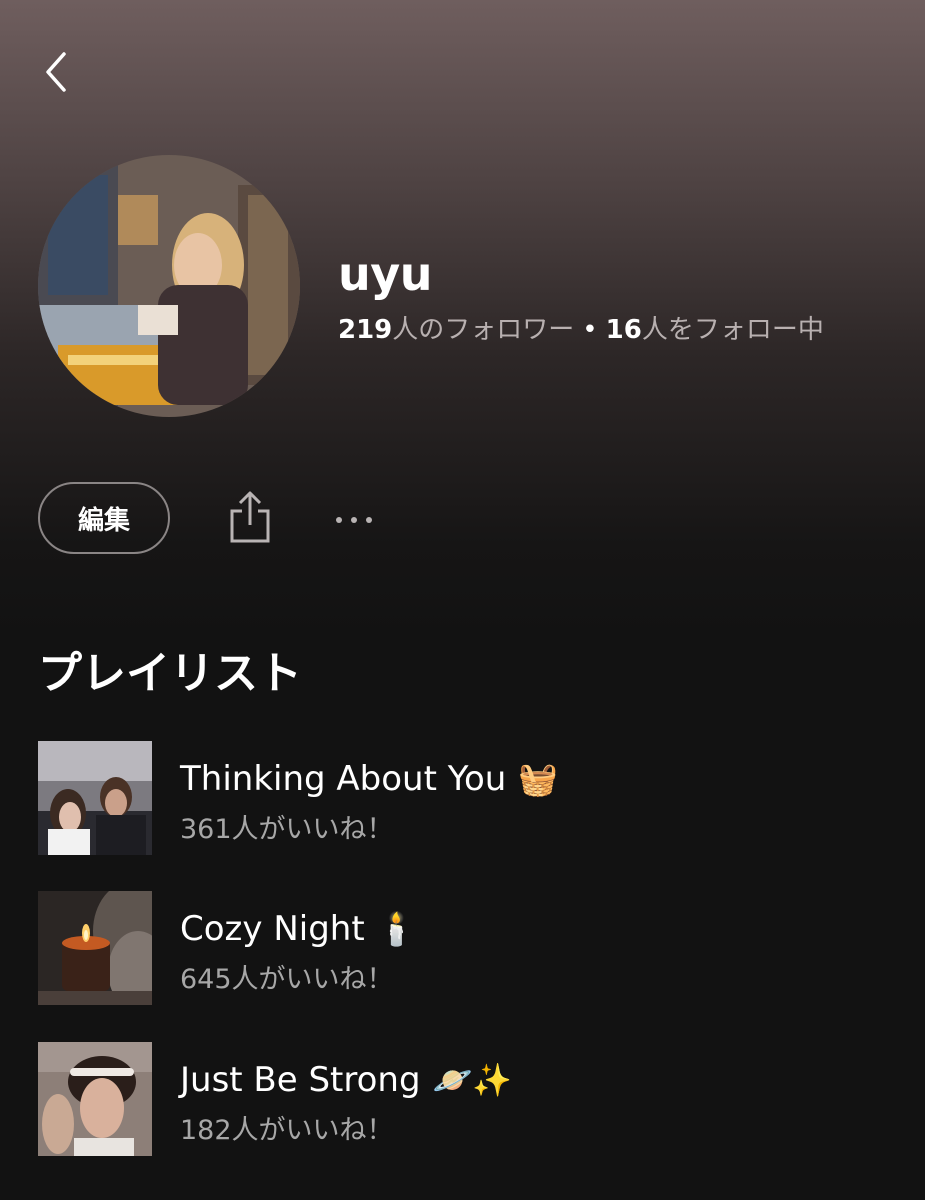 Image resolution: width=925 pixels, height=1200 pixels. What do you see at coordinates (538, 779) in the screenshot?
I see `basket-emoji-icon: 🧺` at bounding box center [538, 779].